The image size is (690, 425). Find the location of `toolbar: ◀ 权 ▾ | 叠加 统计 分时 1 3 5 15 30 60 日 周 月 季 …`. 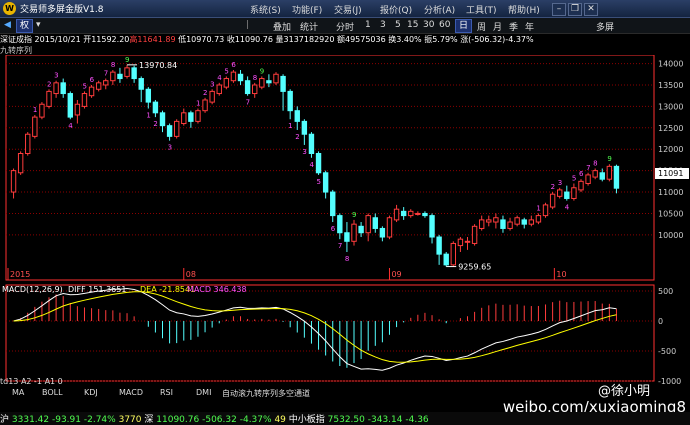

toolbar: ◀ 权 ▾ | 叠加 统计 分时 1 3 5 15 30 60 日 周 月 季 … is located at coordinates (345, 26).